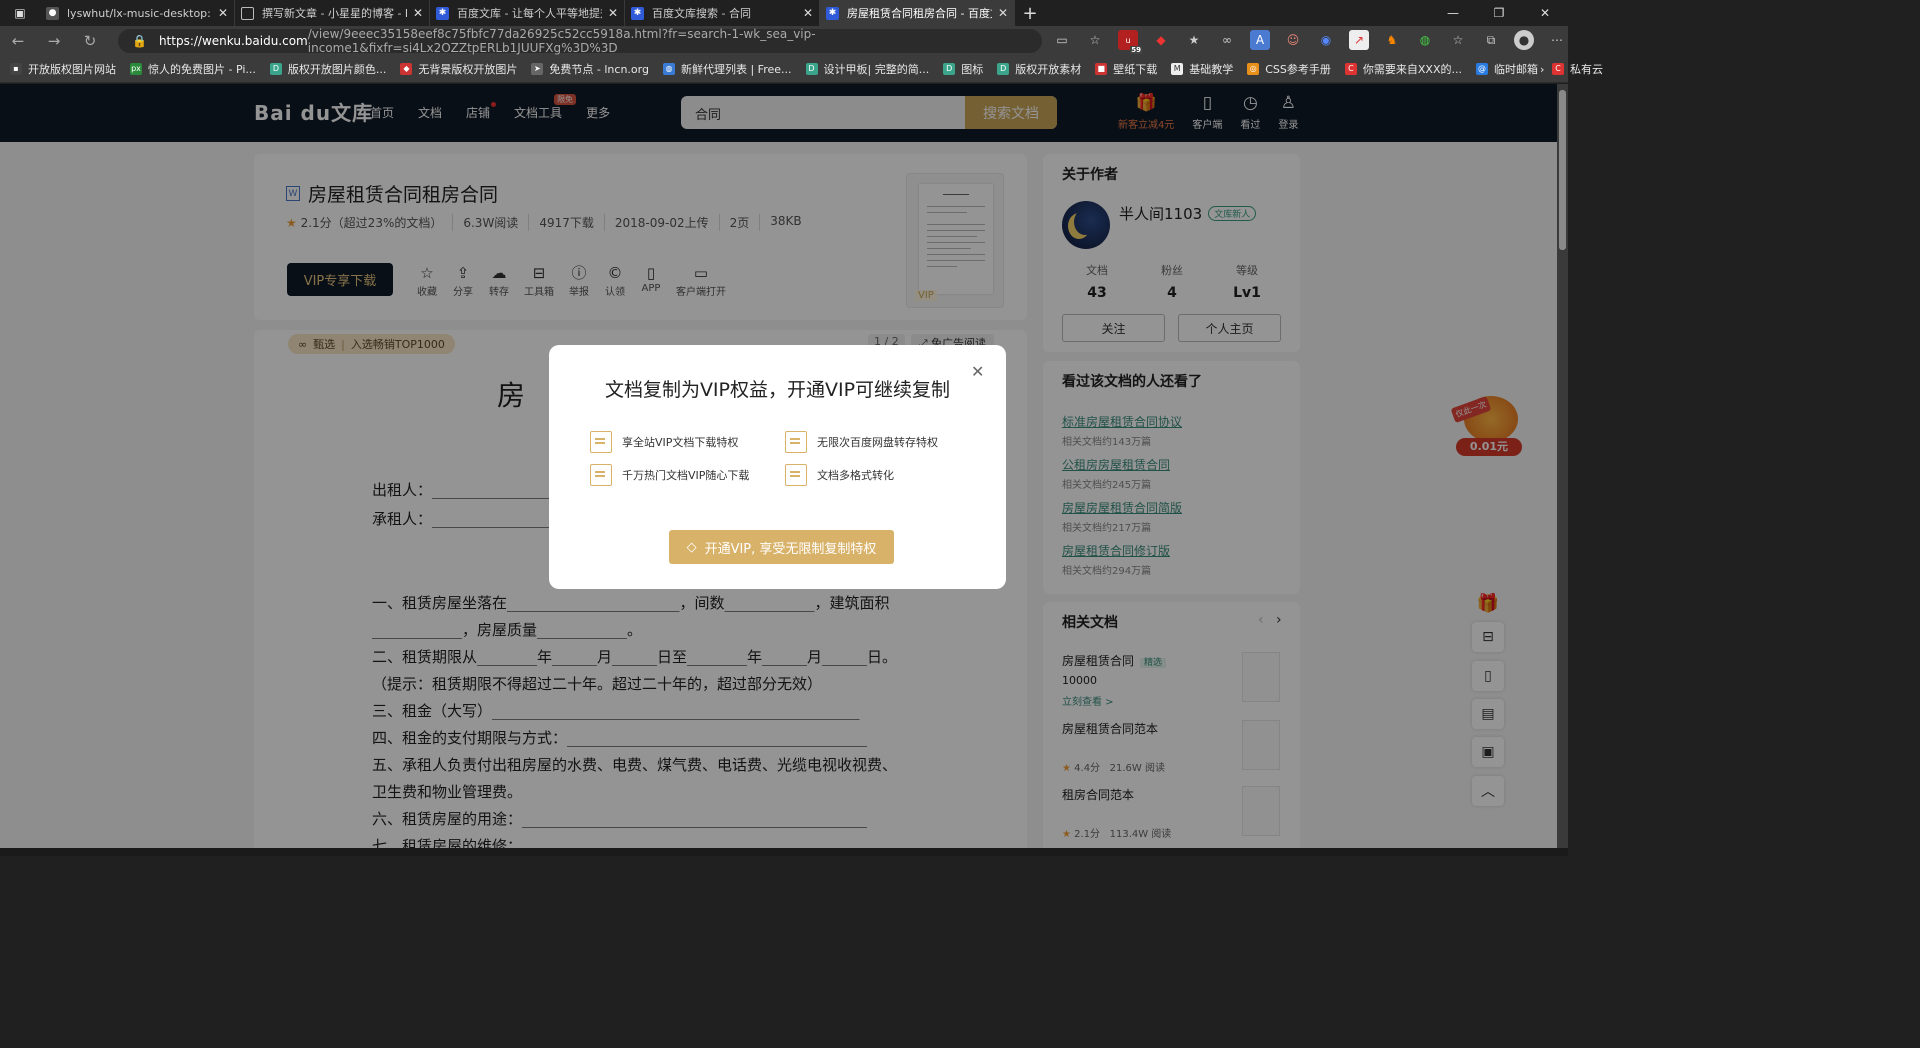 Image resolution: width=1920 pixels, height=1048 pixels. I want to click on bookmark-item: ◎ CSS参考手册, so click(1289, 69).